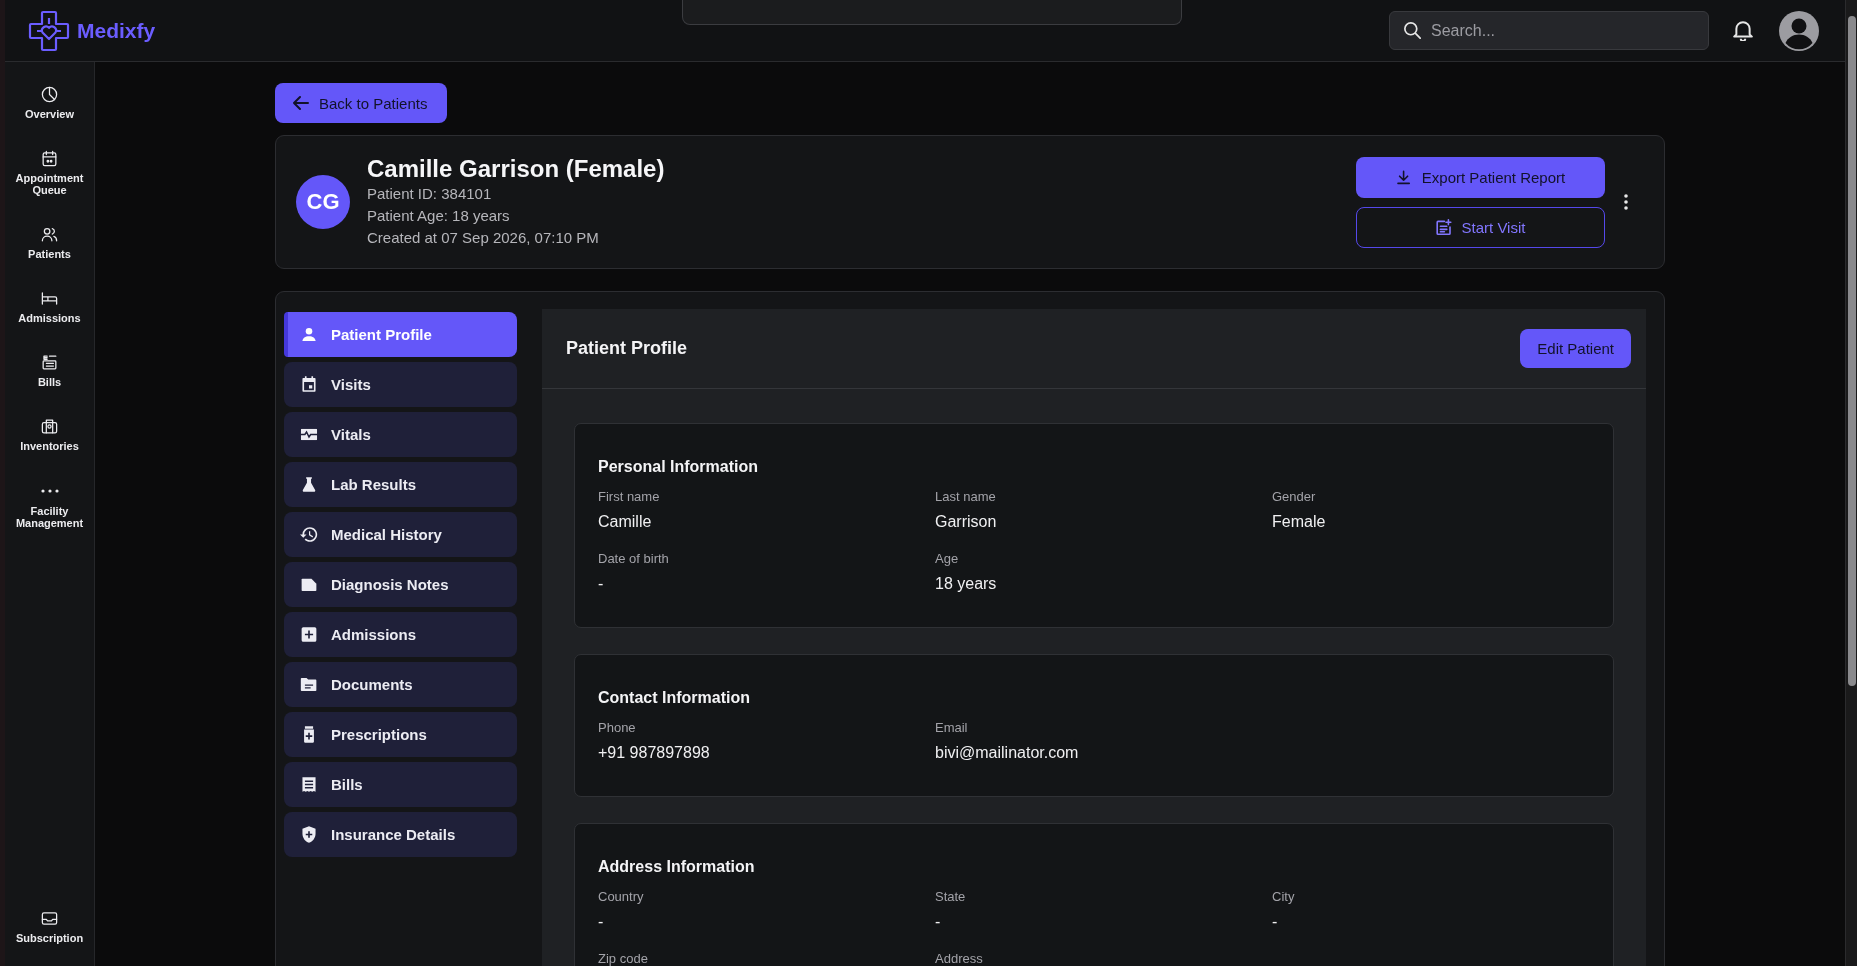 The height and width of the screenshot is (966, 1857). What do you see at coordinates (49, 298) in the screenshot?
I see `bed-icon` at bounding box center [49, 298].